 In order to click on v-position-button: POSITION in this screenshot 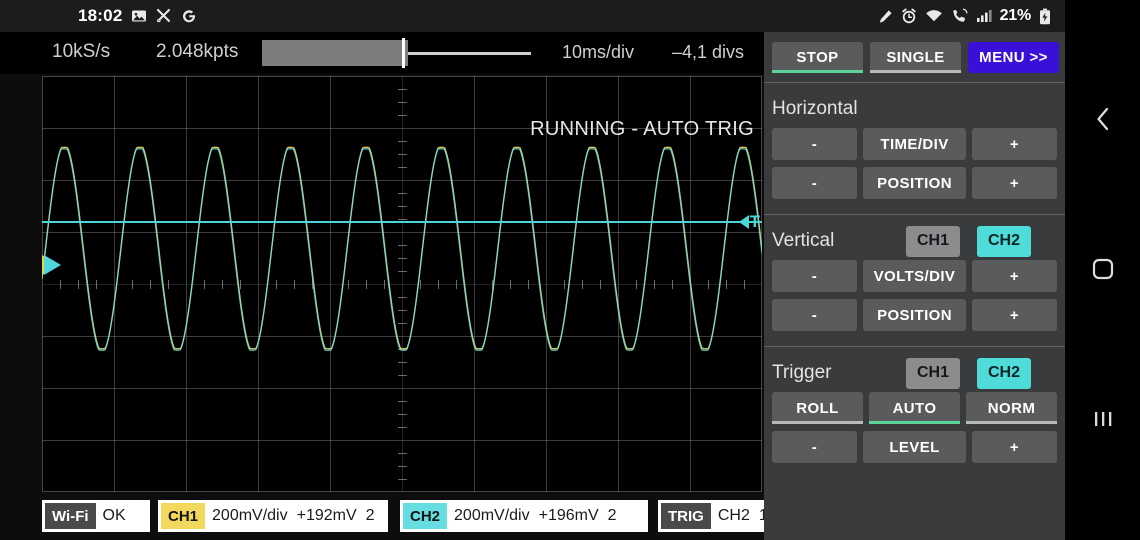, I will do `click(914, 315)`.